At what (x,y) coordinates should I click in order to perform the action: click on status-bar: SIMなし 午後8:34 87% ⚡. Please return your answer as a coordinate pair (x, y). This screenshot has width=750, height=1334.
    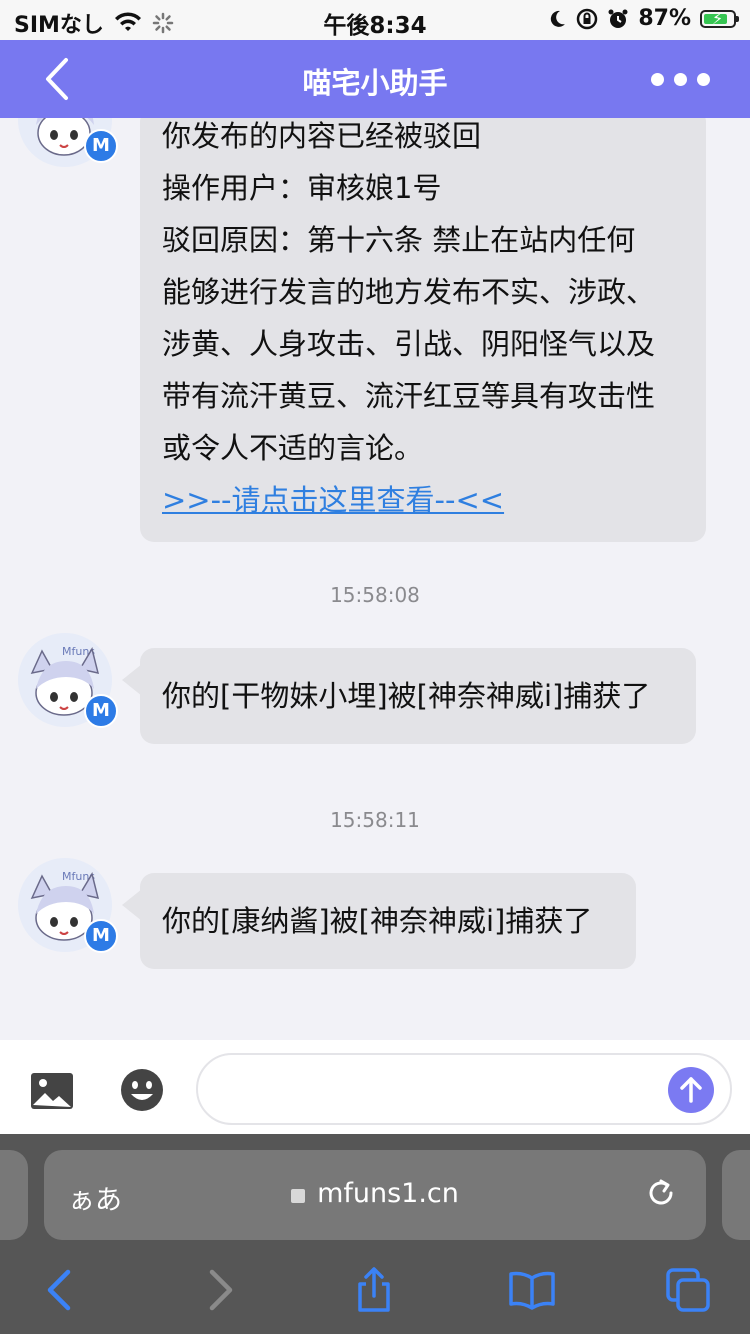
    Looking at the image, I should click on (375, 20).